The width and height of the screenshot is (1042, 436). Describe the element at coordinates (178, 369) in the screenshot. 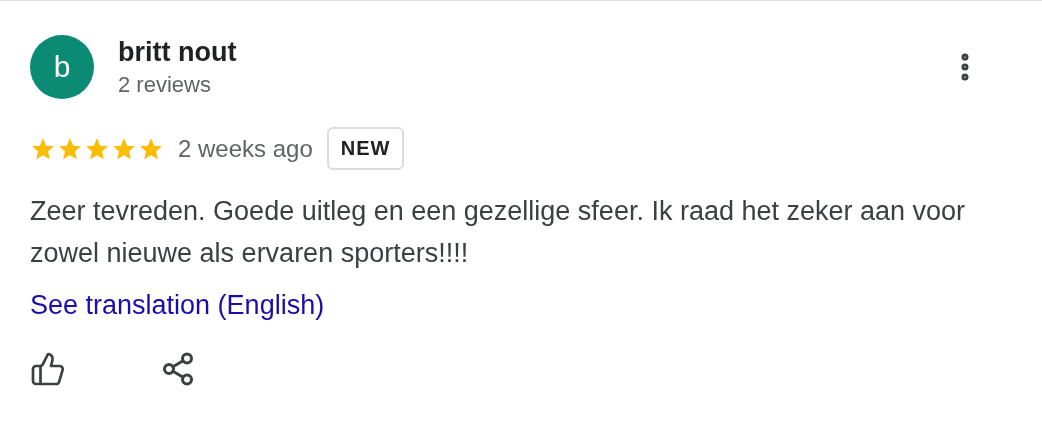

I see `share-icon` at that location.